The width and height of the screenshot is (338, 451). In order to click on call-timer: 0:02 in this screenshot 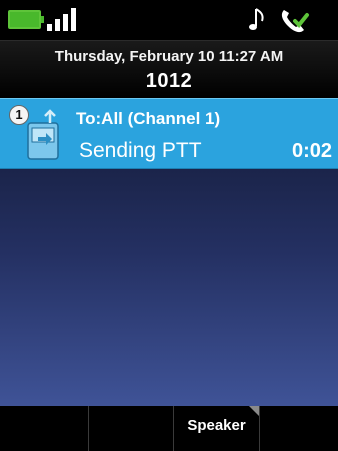, I will do `click(311, 151)`.